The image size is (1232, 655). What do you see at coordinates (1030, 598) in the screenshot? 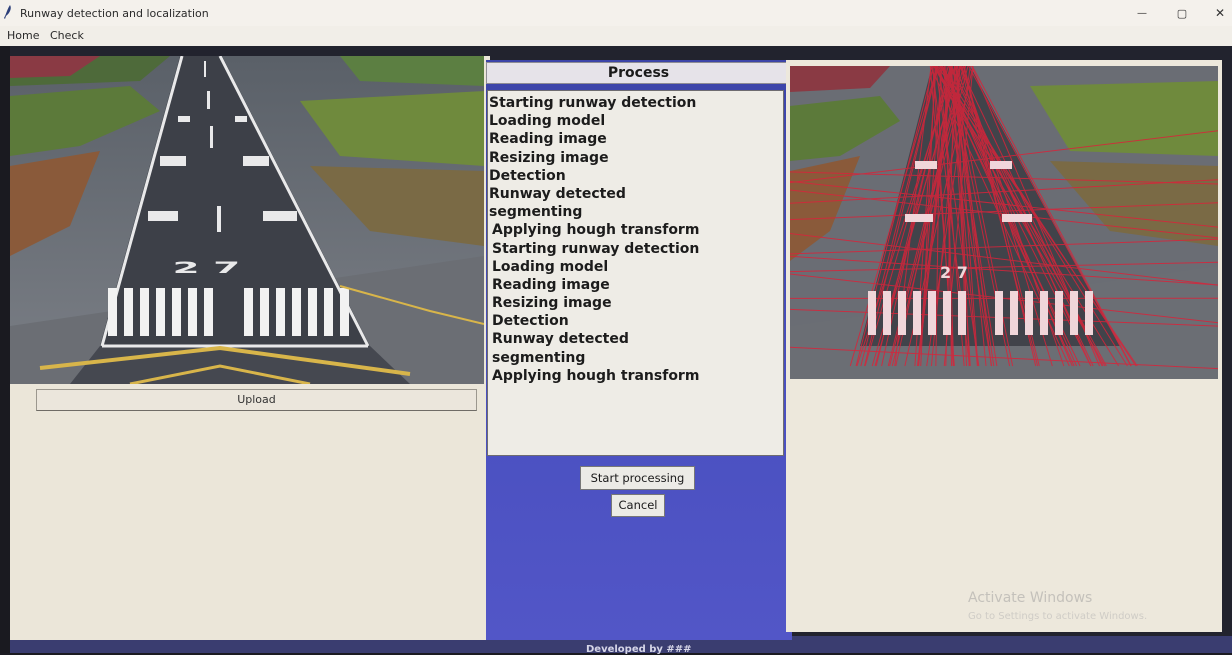
I see `activate-windows-title: Activate Windows` at bounding box center [1030, 598].